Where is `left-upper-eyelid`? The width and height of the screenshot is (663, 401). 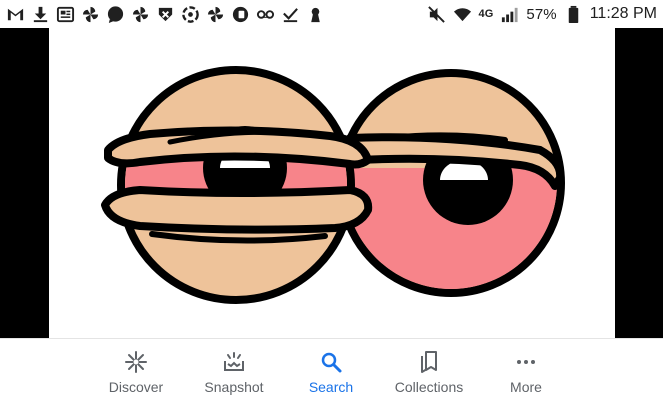
left-upper-eyelid is located at coordinates (238, 147).